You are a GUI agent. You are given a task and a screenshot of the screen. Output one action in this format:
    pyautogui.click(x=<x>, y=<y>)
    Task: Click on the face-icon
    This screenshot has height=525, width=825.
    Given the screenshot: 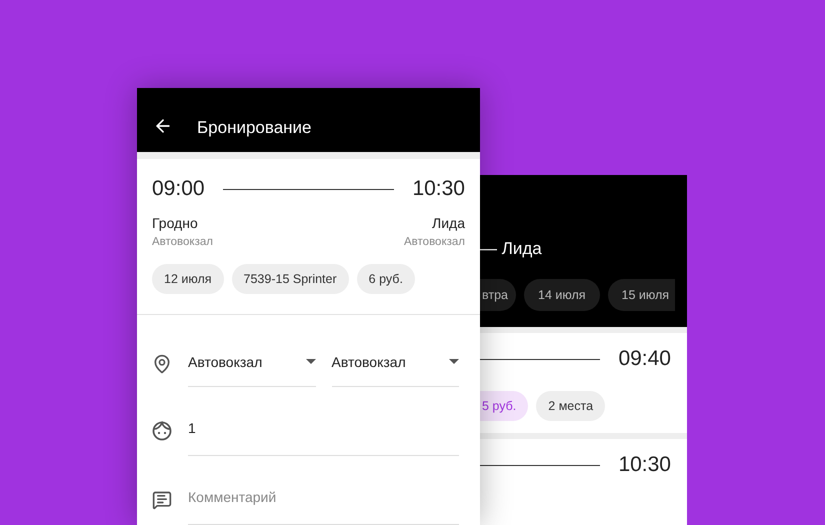 What is the action you would take?
    pyautogui.click(x=162, y=430)
    